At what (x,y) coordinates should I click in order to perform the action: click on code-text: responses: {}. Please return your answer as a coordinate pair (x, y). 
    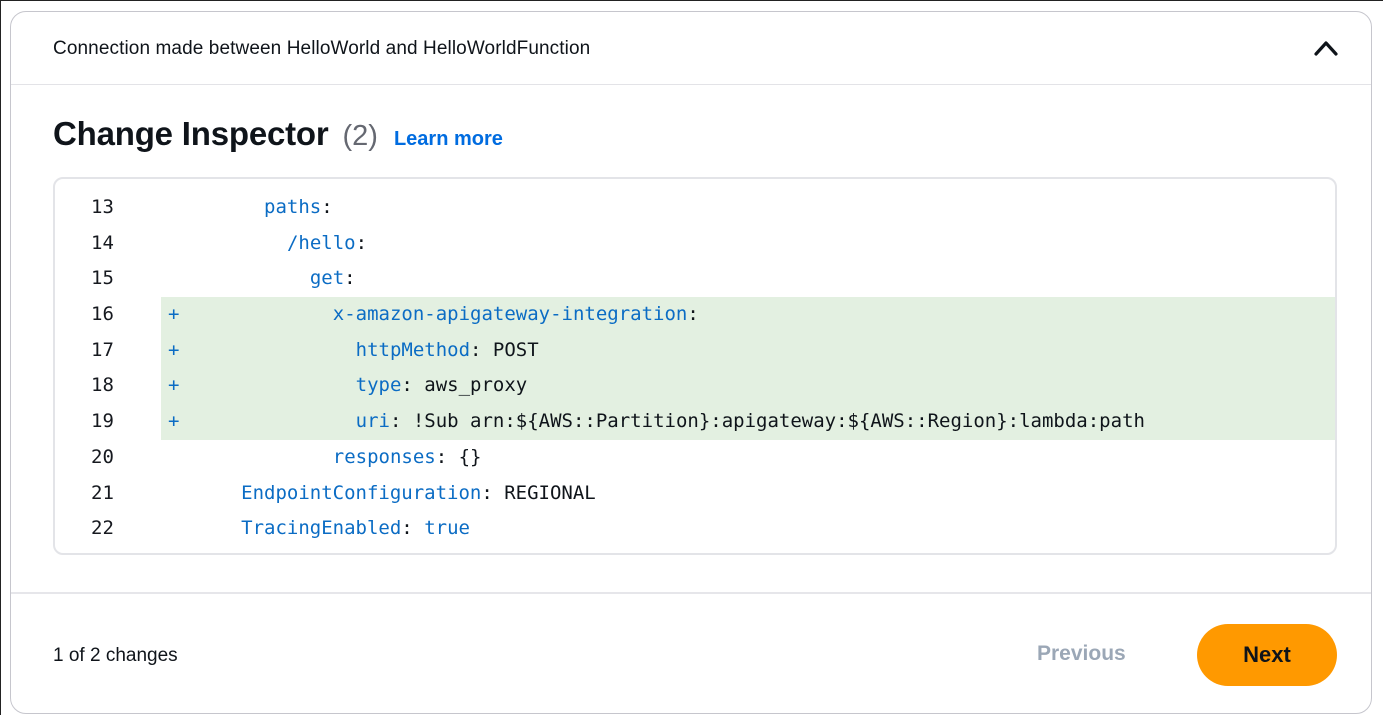
    Looking at the image, I should click on (834, 458).